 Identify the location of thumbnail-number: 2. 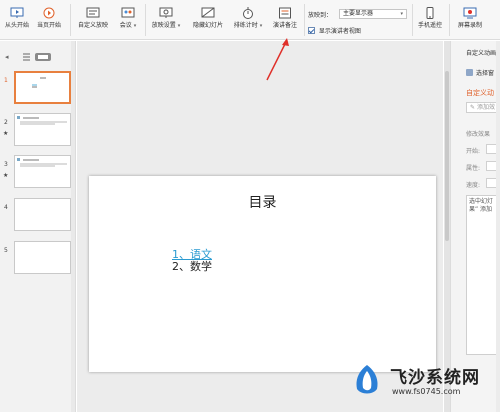
(6, 122).